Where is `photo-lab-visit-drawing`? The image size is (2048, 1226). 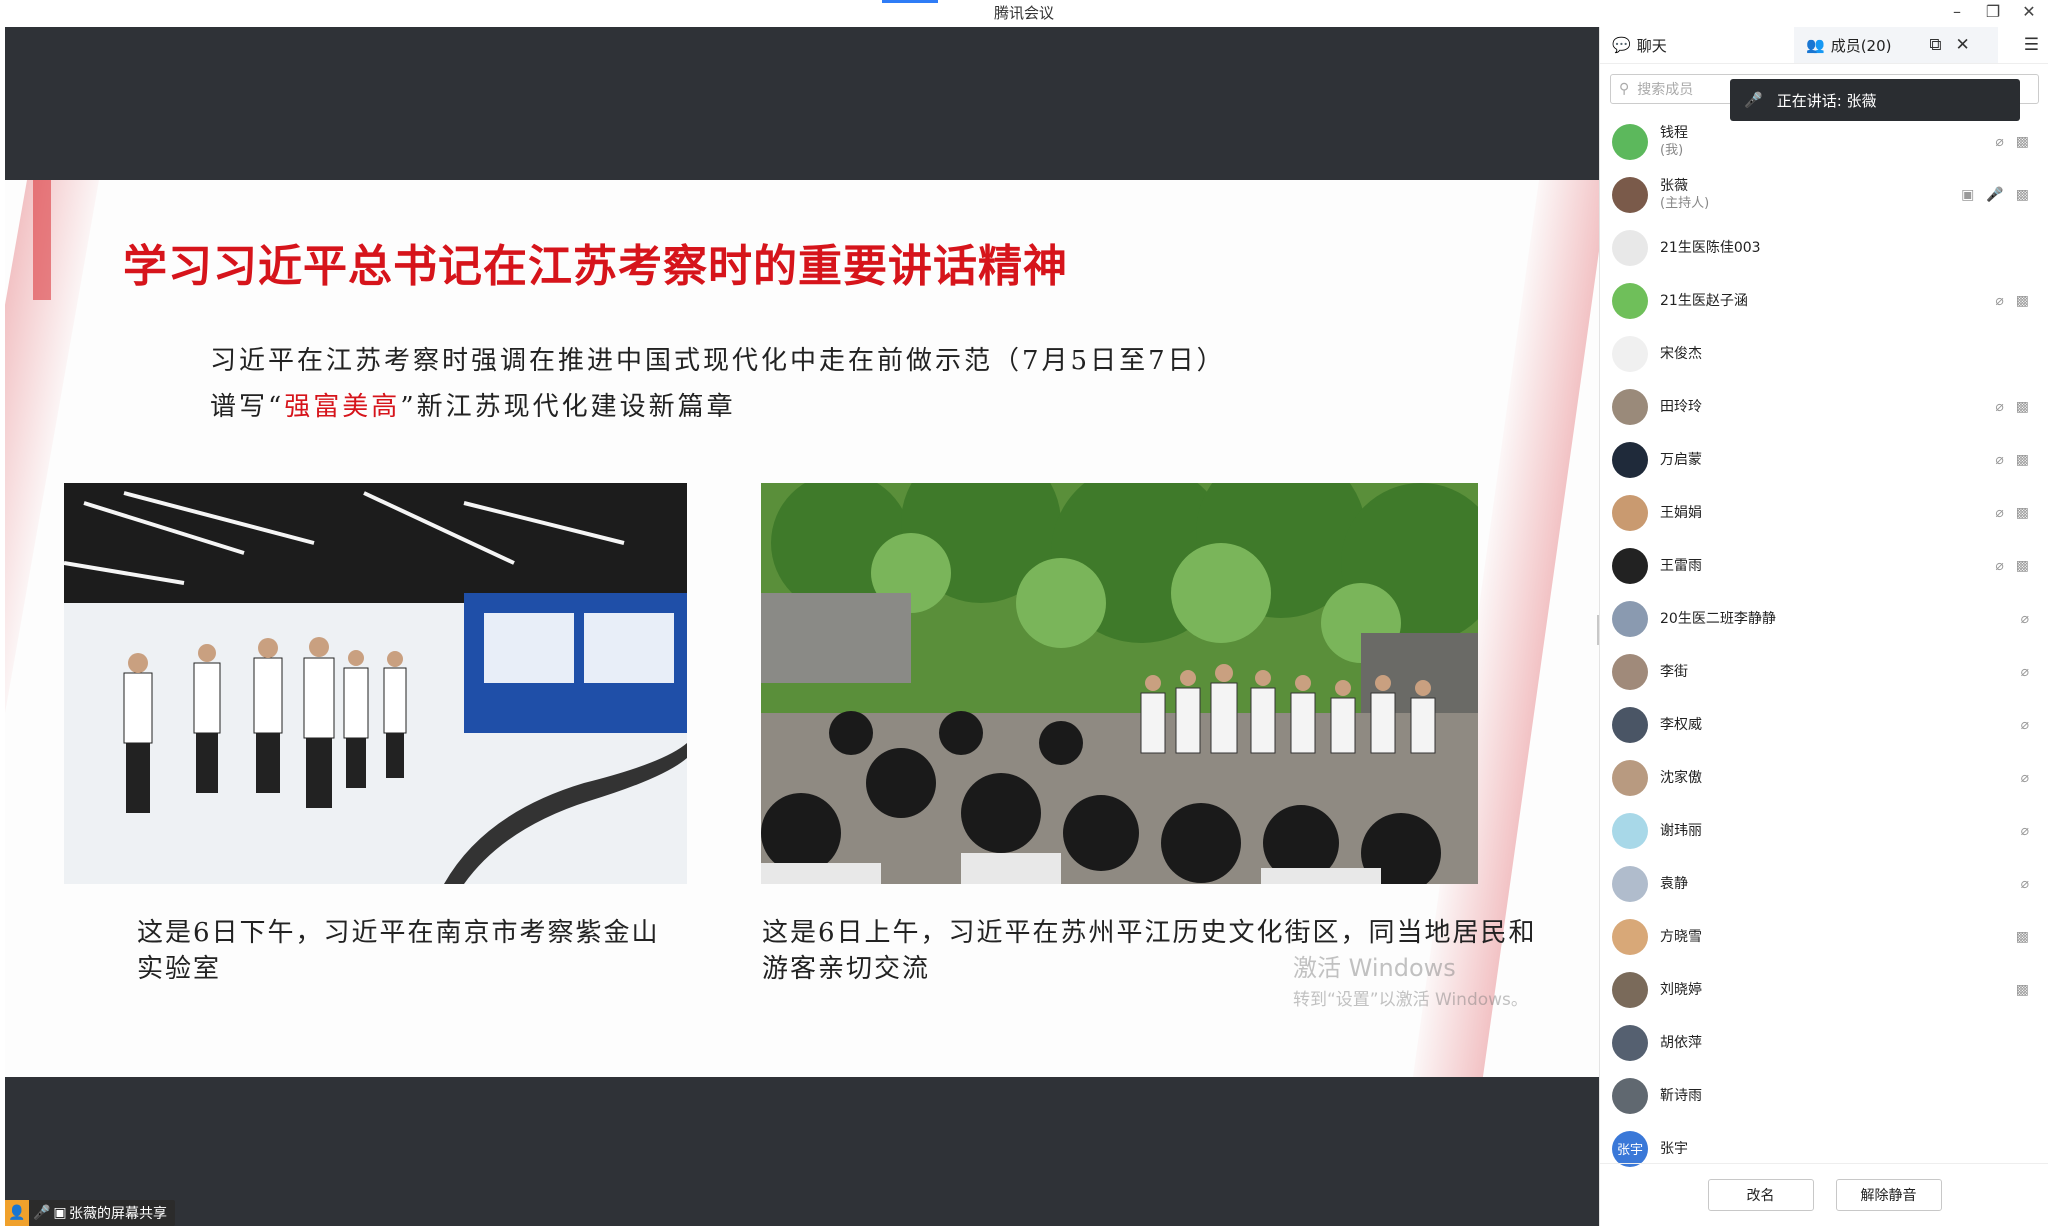
photo-lab-visit-drawing is located at coordinates (375, 683).